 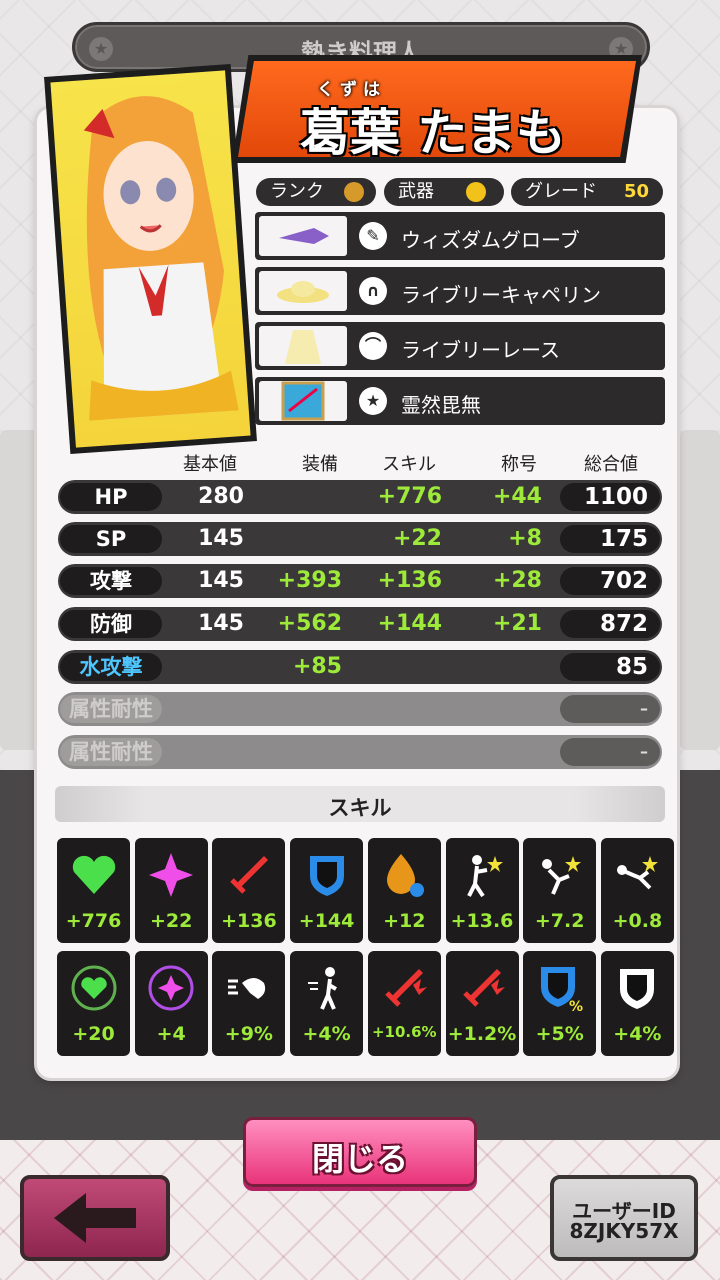 What do you see at coordinates (610, 752) in the screenshot?
I see `stat-total: –` at bounding box center [610, 752].